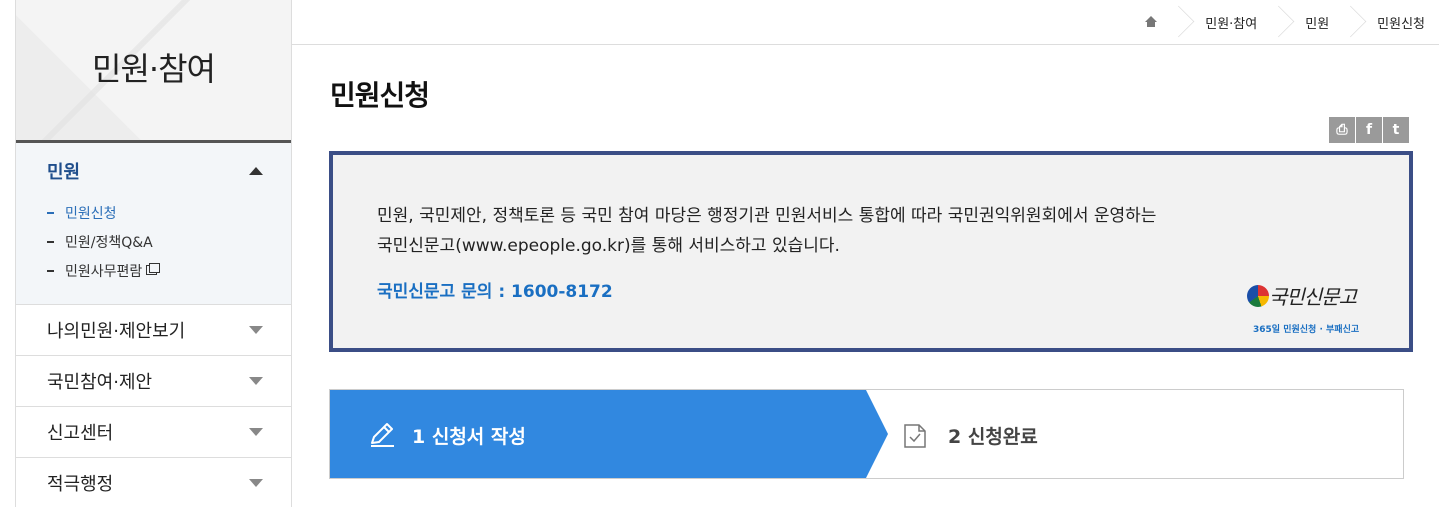 The height and width of the screenshot is (507, 1439). What do you see at coordinates (80, 484) in the screenshot?
I see `sidebar-item-label: 적극행정` at bounding box center [80, 484].